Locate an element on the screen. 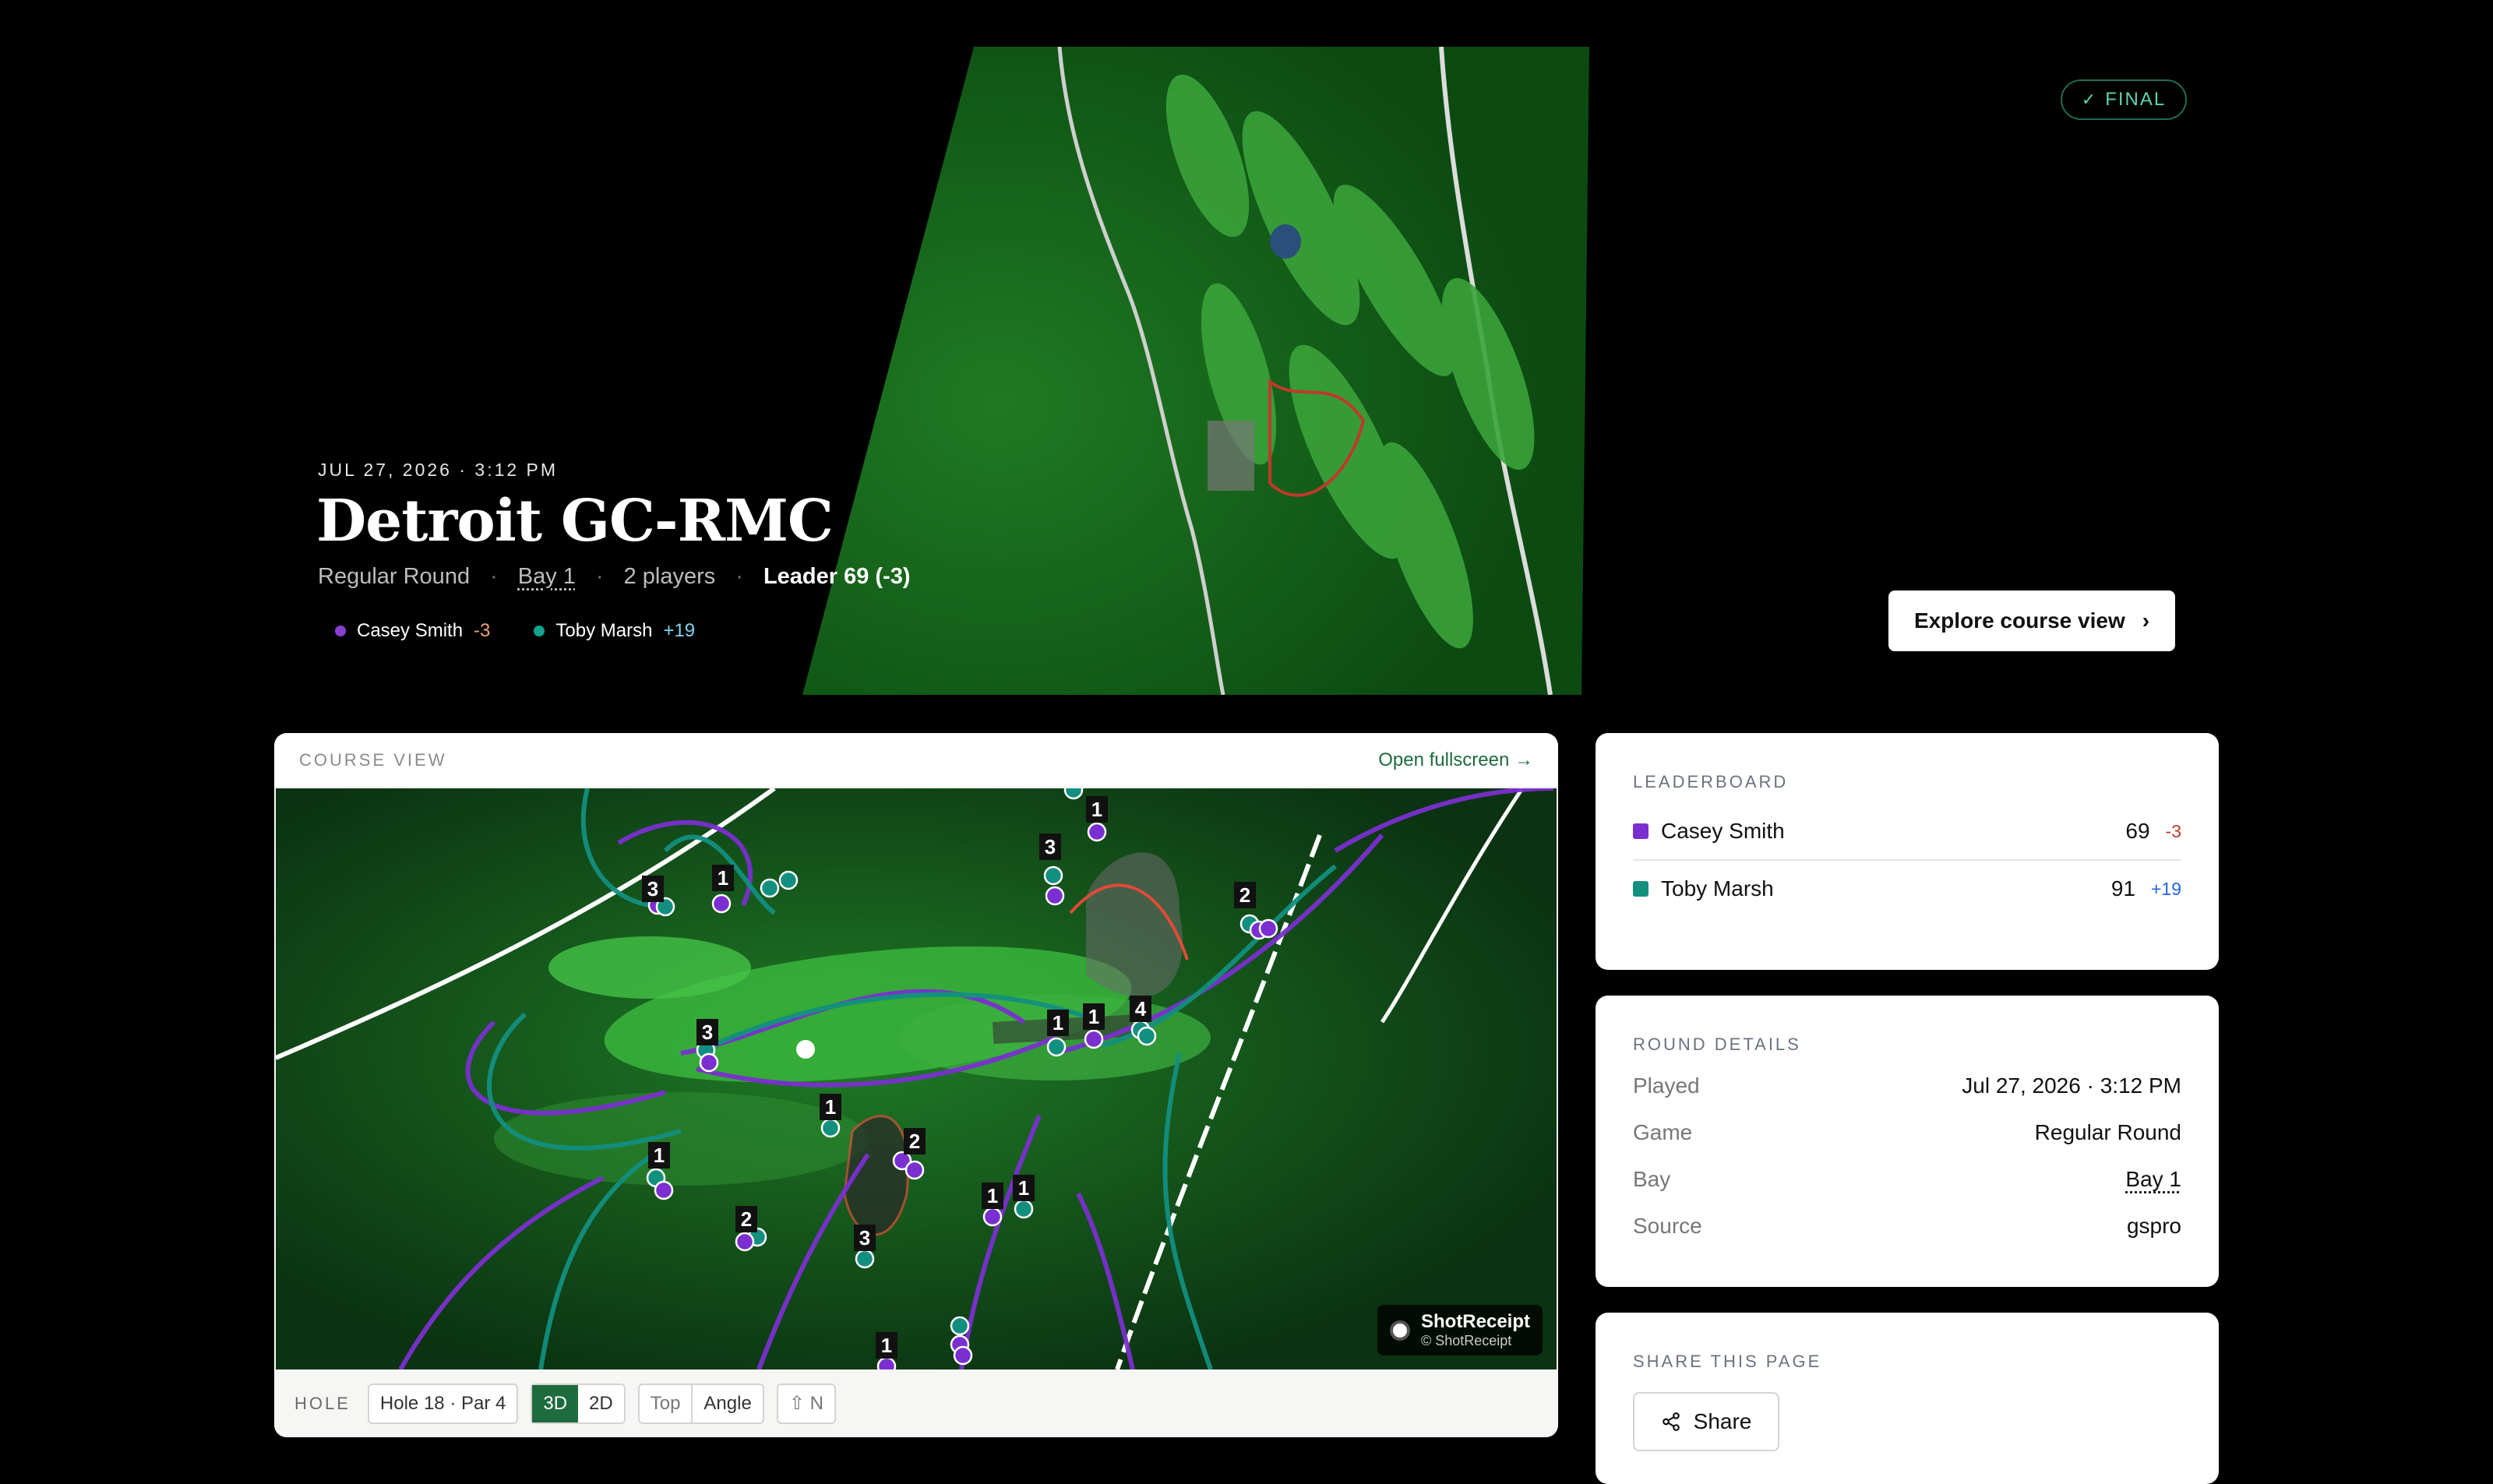  page-title: Detroit GC-RMC is located at coordinates (575, 521).